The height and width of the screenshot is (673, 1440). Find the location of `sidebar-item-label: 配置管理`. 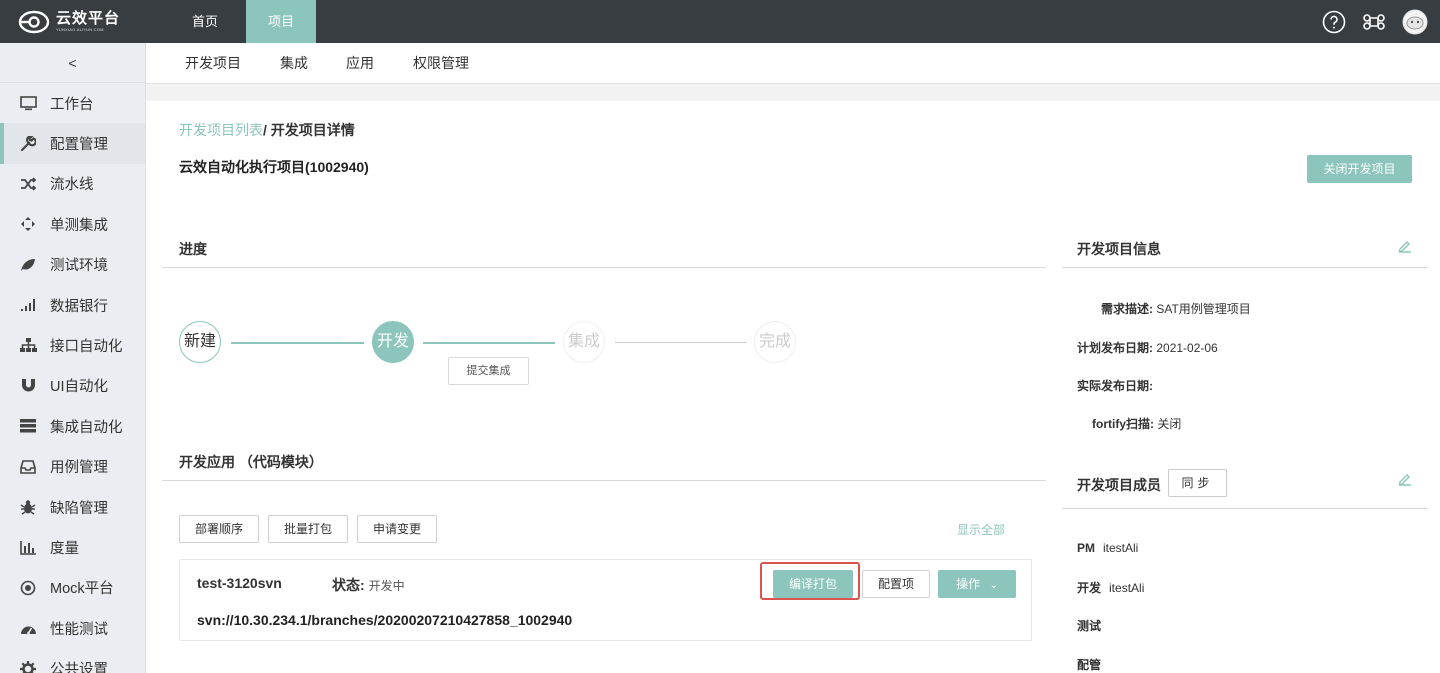

sidebar-item-label: 配置管理 is located at coordinates (79, 145).